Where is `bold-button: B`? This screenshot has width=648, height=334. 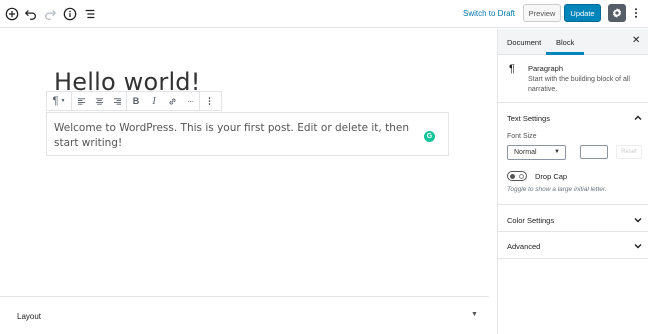 bold-button: B is located at coordinates (136, 101).